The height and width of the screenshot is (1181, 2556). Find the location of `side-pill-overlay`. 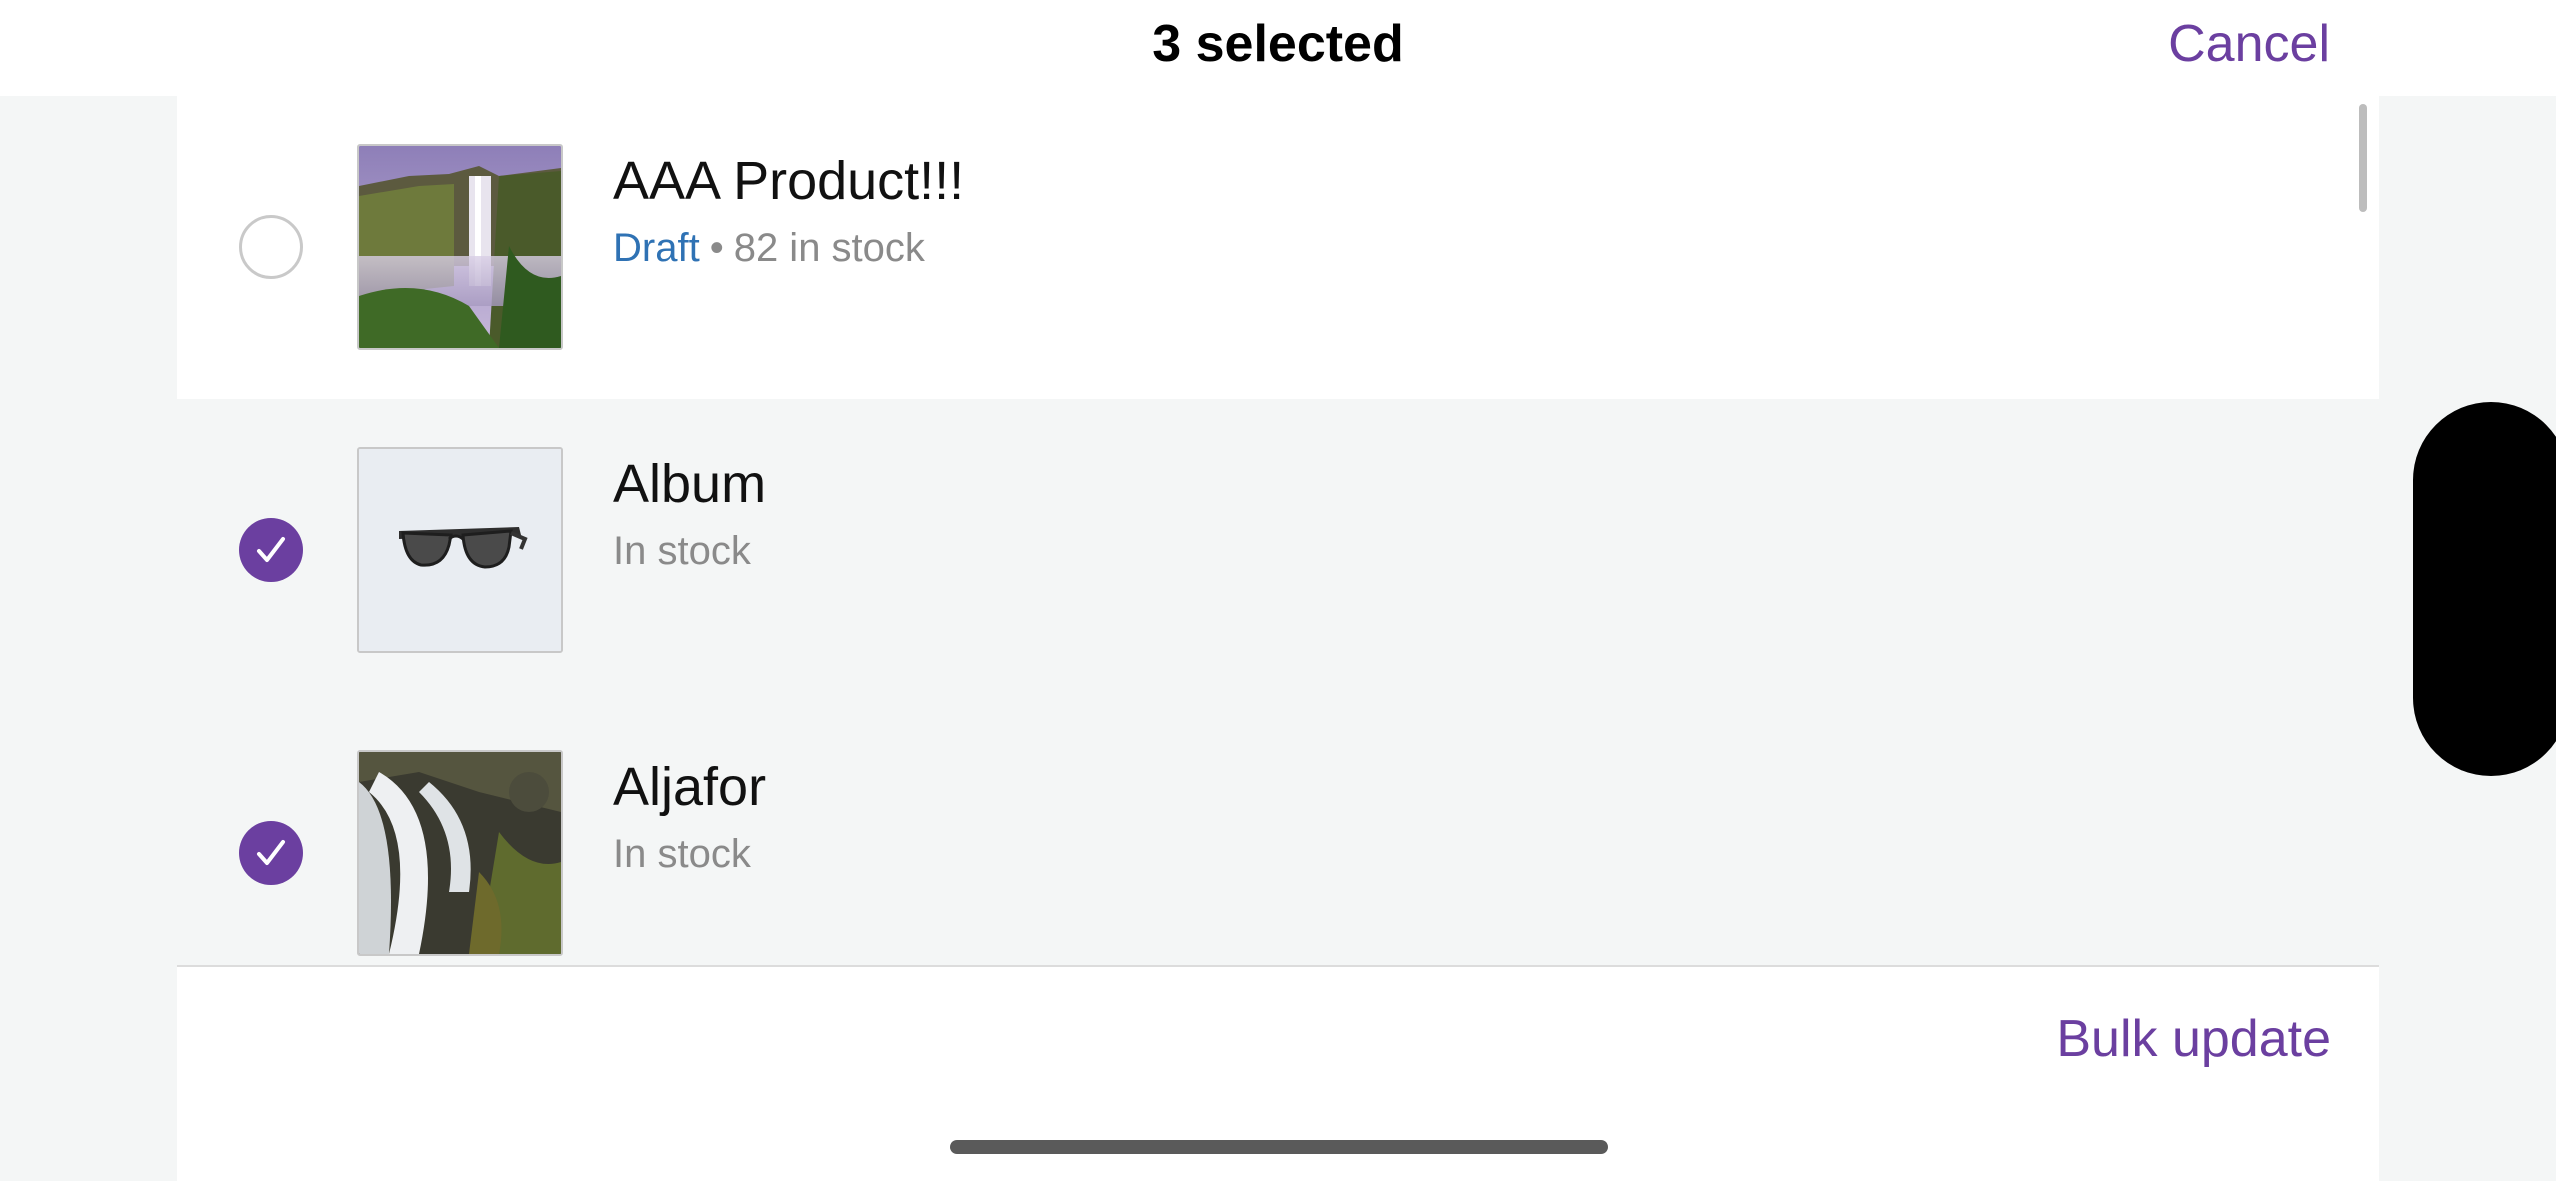

side-pill-overlay is located at coordinates (2484, 589).